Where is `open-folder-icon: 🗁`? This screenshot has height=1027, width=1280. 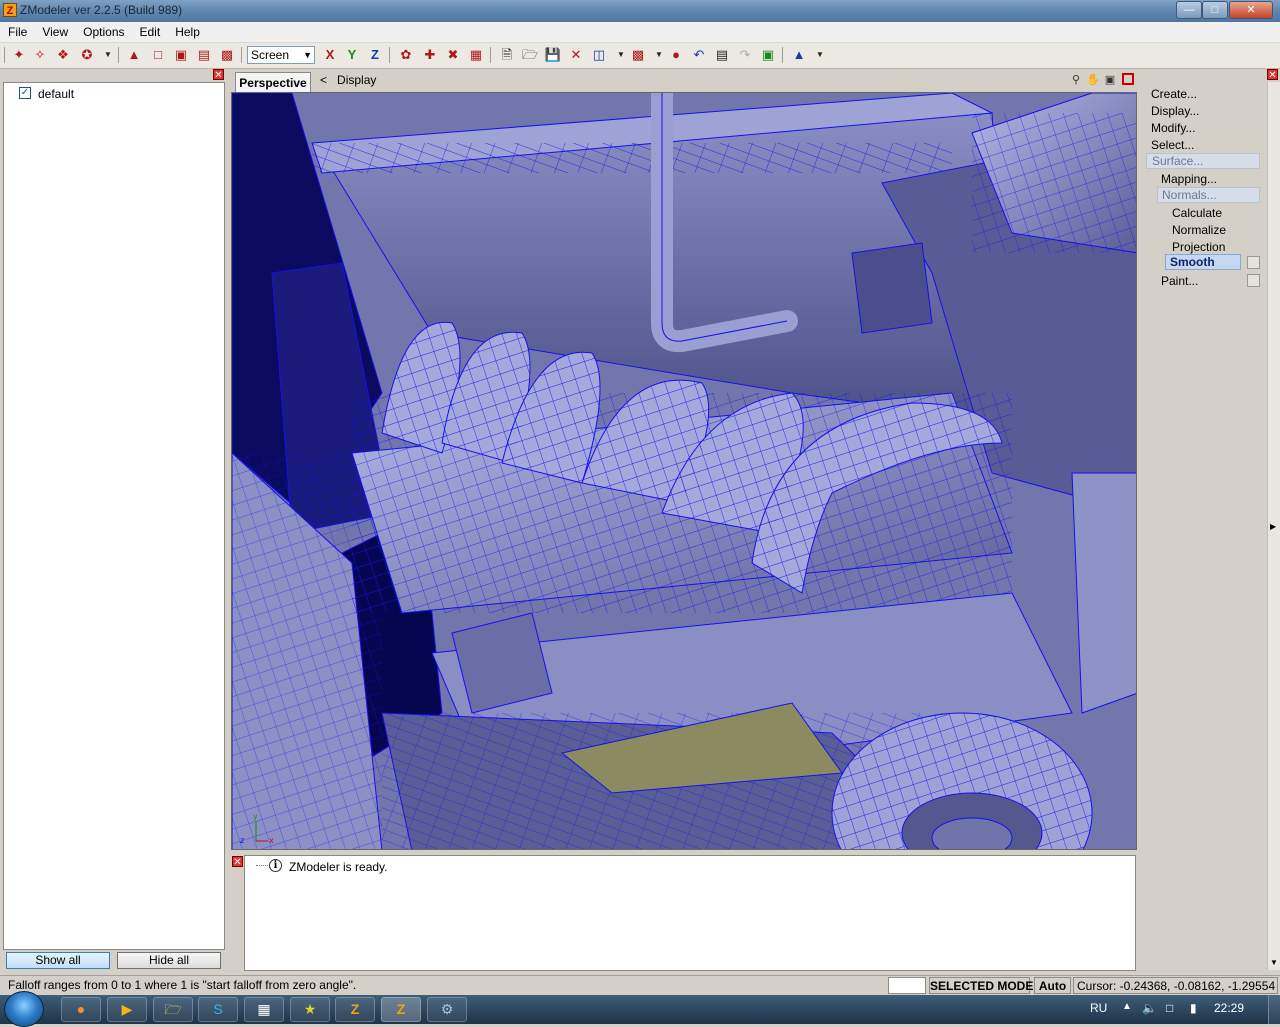 open-folder-icon: 🗁 is located at coordinates (530, 55).